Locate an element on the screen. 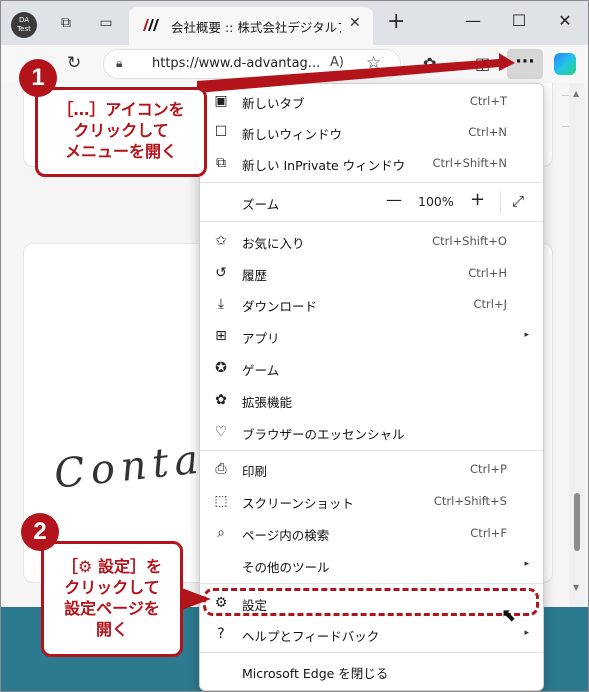 The image size is (589, 692). callout-step2-line4: 開く is located at coordinates (111, 629).